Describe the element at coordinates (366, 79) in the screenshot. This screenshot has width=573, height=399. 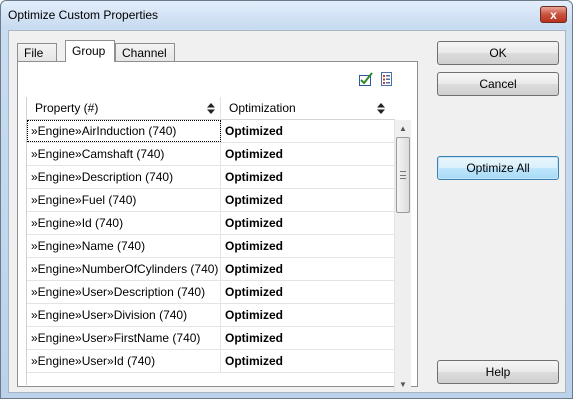
I see `check-all-icon` at that location.